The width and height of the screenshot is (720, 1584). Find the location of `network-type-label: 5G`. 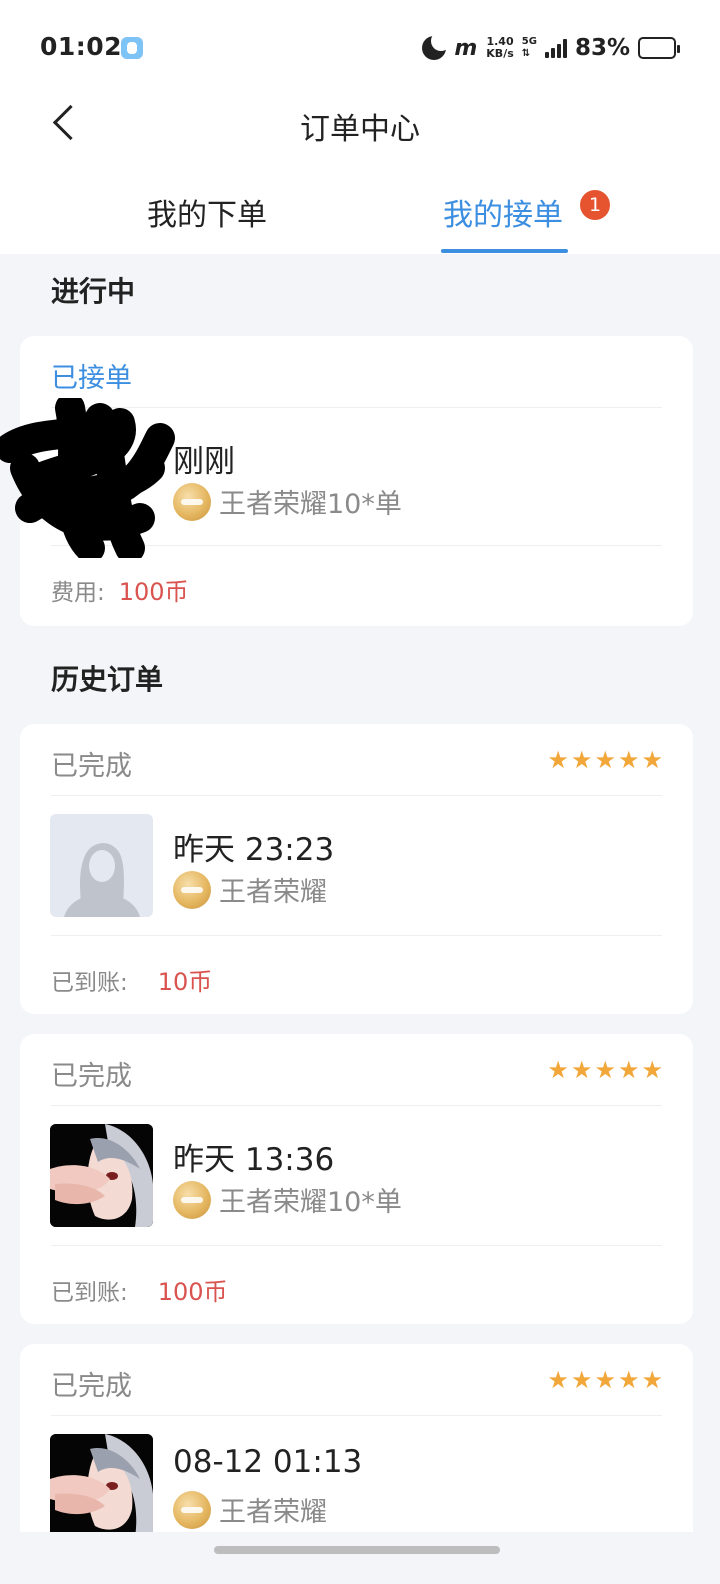

network-type-label: 5G is located at coordinates (529, 41).